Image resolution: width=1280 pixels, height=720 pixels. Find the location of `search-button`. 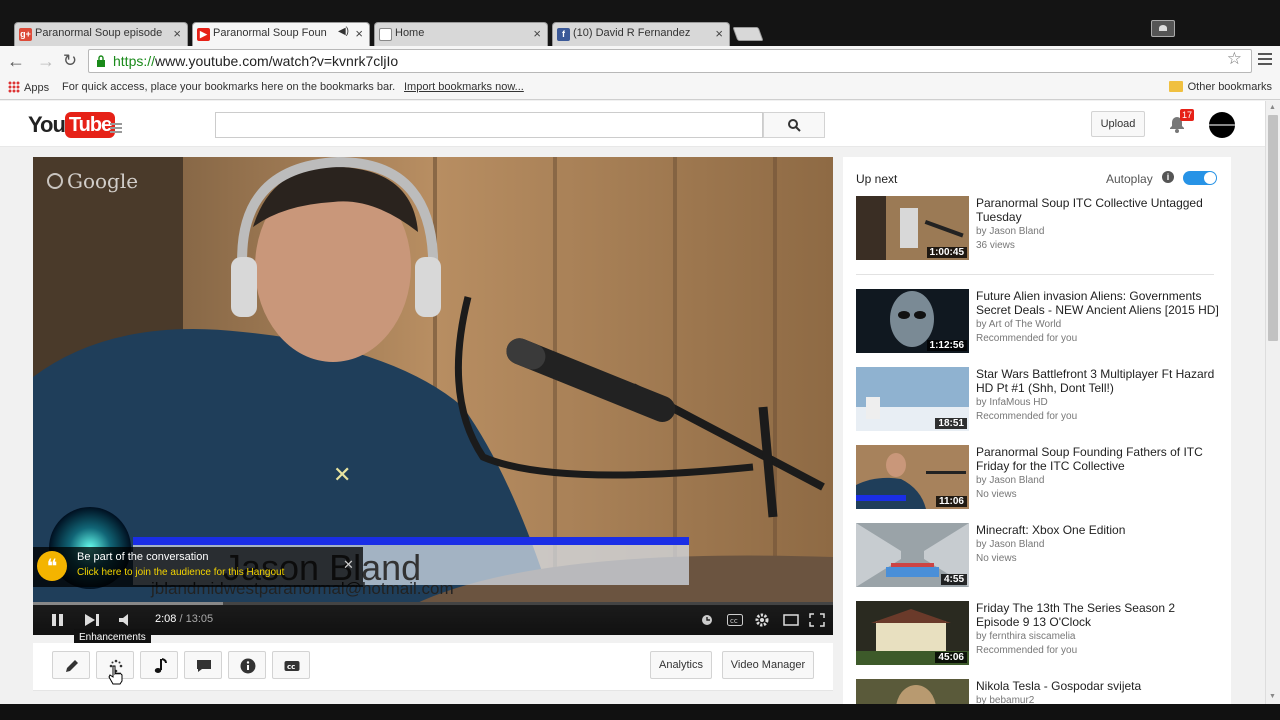

search-button is located at coordinates (794, 125).